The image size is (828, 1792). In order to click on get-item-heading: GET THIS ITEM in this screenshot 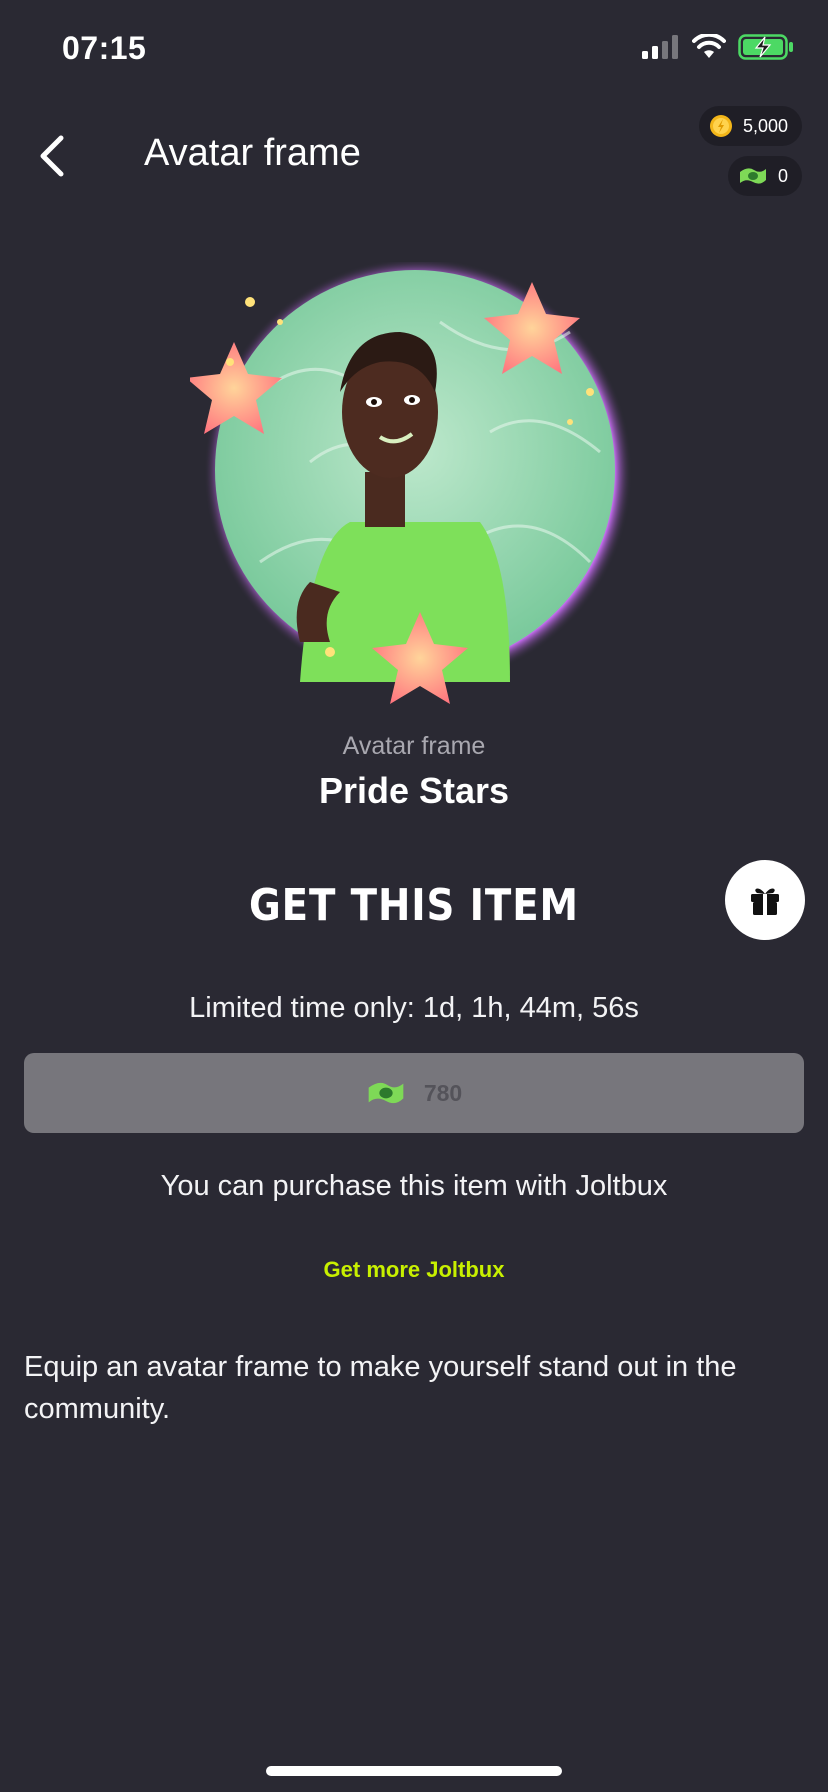, I will do `click(414, 905)`.